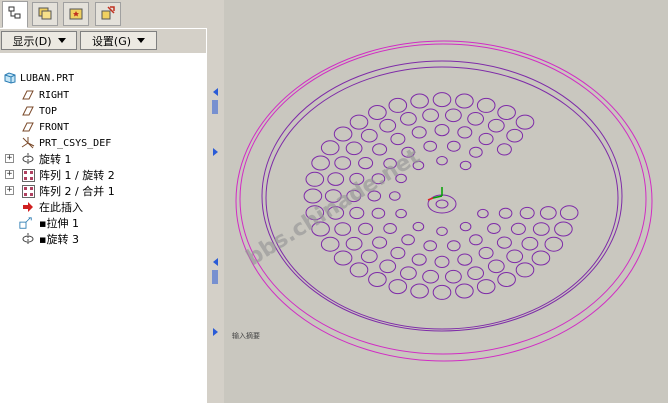 This screenshot has width=668, height=403. What do you see at coordinates (215, 215) in the screenshot?
I see `panel-splitter` at bounding box center [215, 215].